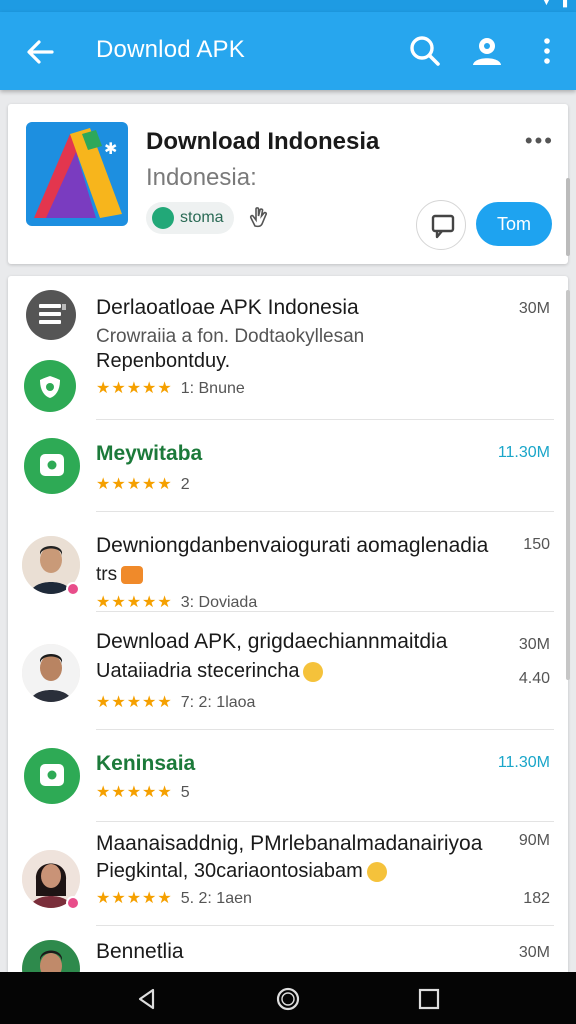 This screenshot has height=1024, width=576. Describe the element at coordinates (289, 843) in the screenshot. I see `item-title: Maanaisaddnig, PMrlebanalmadanairiyoa` at that location.